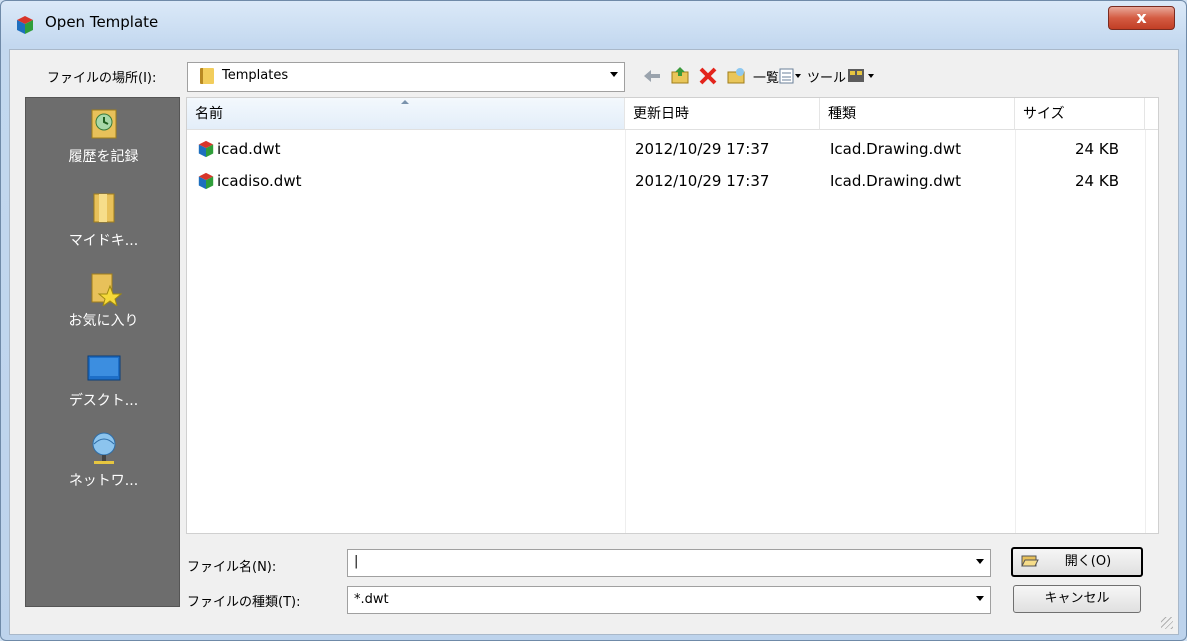  Describe the element at coordinates (102, 22) in the screenshot. I see `window-title: Open Template` at that location.